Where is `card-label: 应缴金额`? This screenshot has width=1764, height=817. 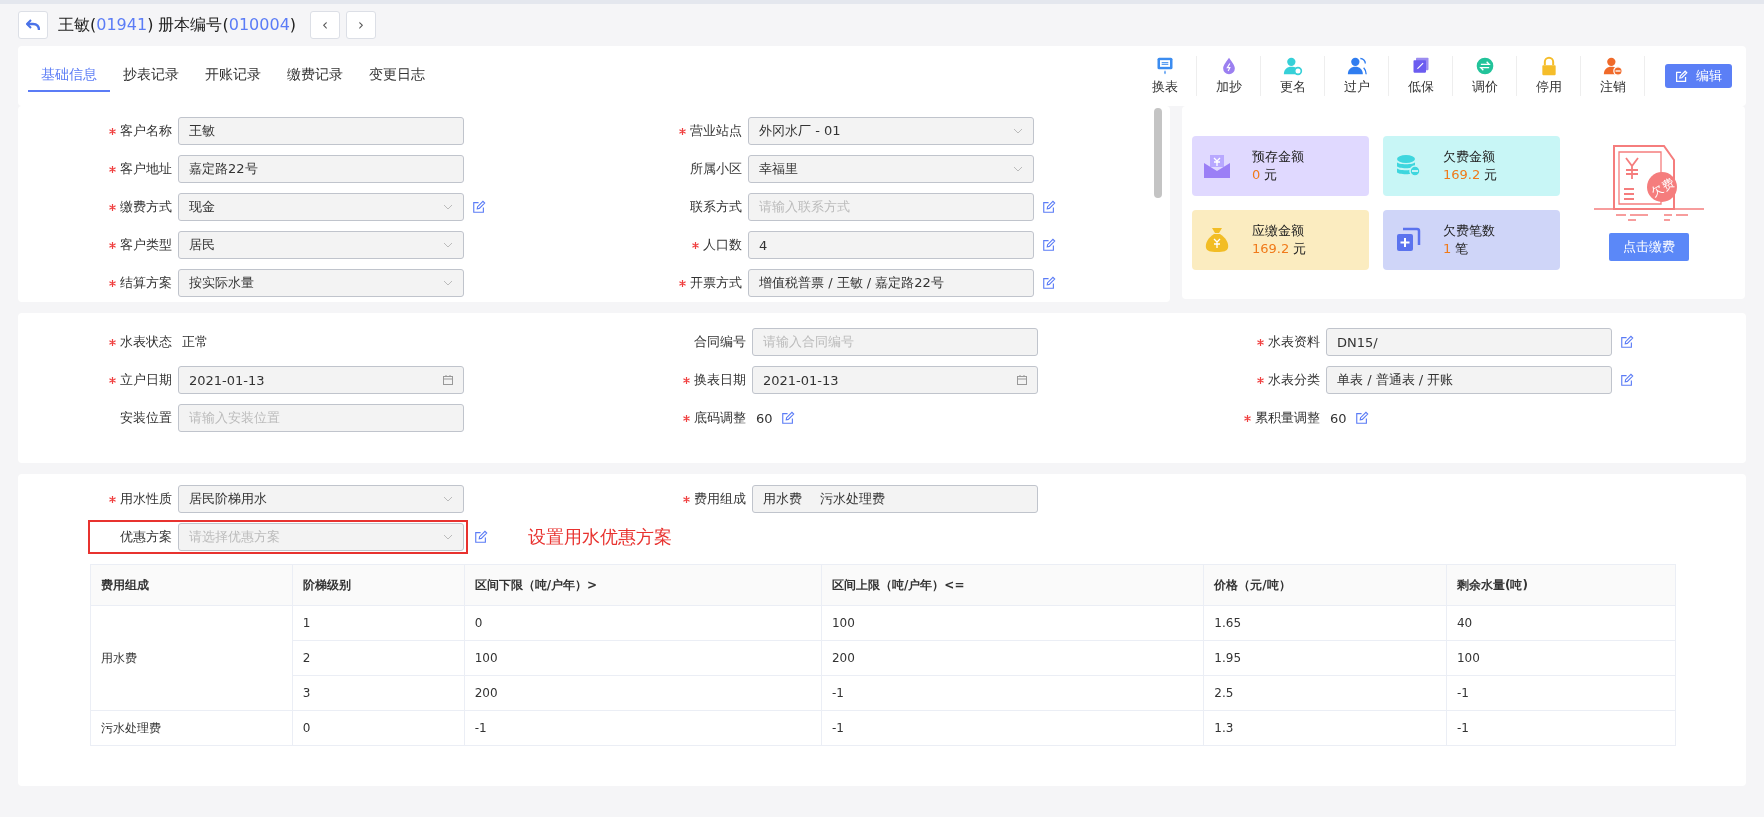
card-label: 应缴金额 is located at coordinates (1278, 230).